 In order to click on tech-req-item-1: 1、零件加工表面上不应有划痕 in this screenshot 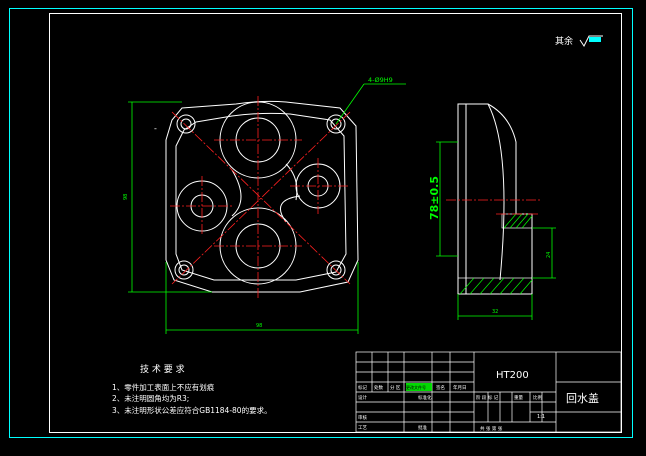, I will do `click(163, 387)`.